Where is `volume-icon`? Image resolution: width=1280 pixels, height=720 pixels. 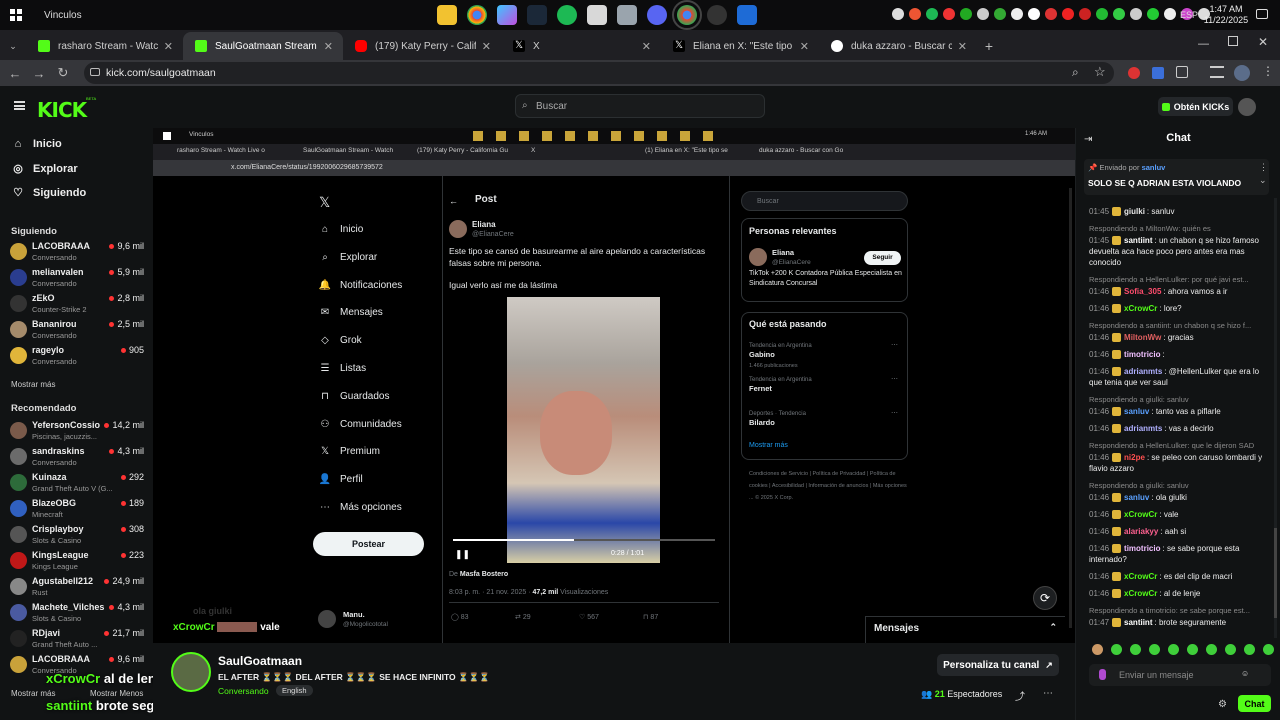 volume-icon is located at coordinates (1136, 14).